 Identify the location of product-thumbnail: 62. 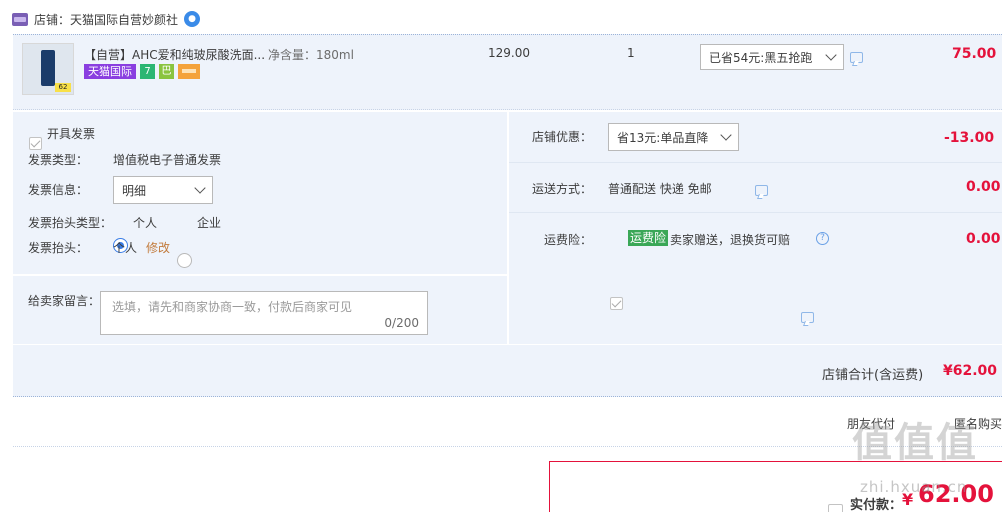
(48, 69).